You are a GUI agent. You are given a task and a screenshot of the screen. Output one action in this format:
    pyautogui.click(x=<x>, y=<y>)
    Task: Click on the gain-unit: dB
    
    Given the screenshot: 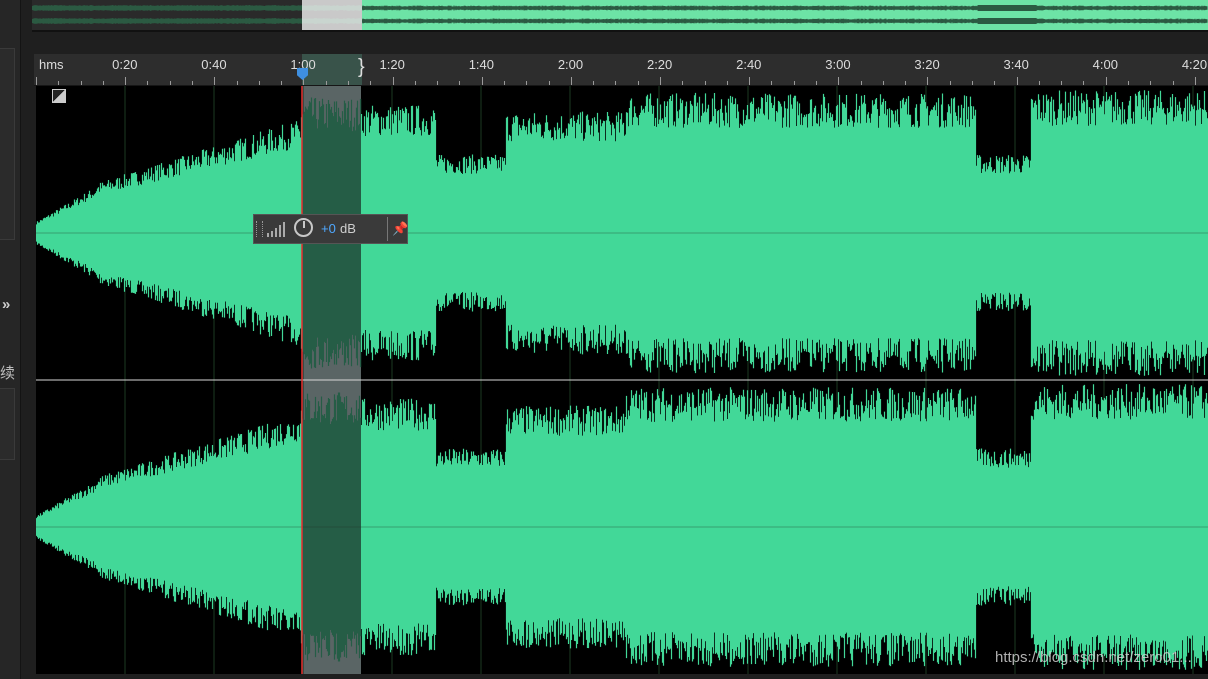 What is the action you would take?
    pyautogui.click(x=348, y=228)
    